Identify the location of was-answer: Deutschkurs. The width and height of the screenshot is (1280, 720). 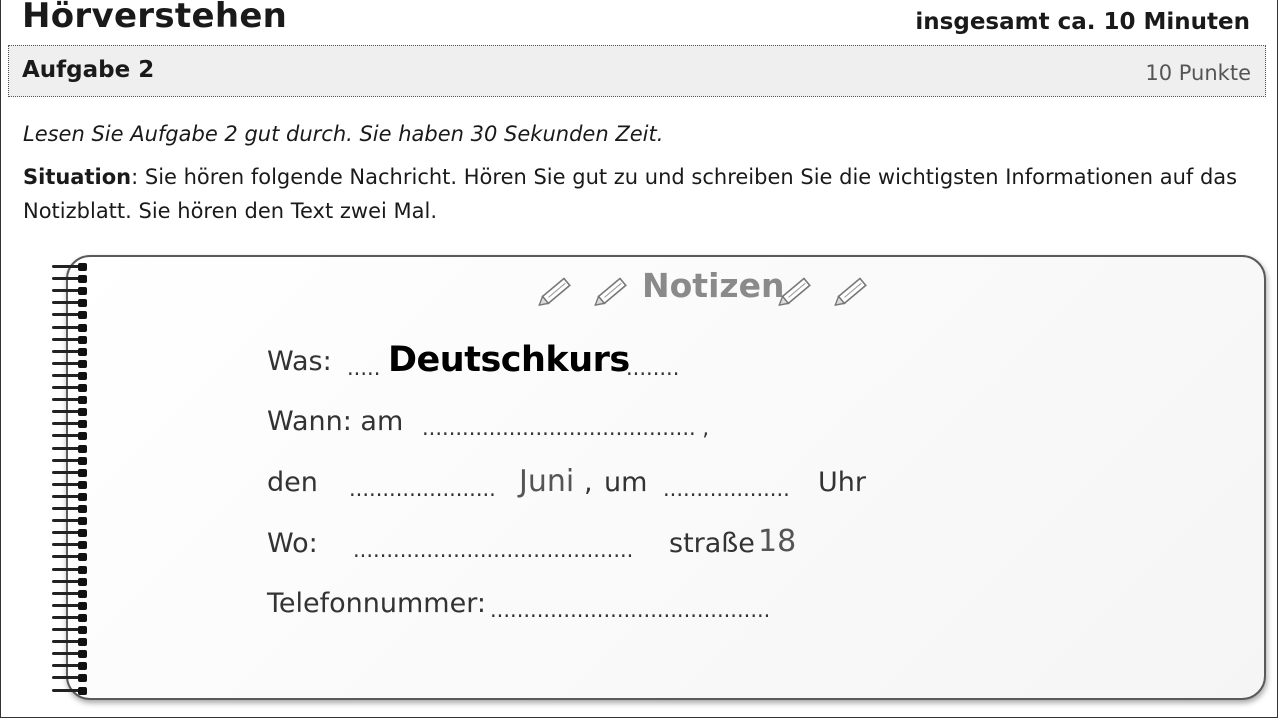
(509, 360).